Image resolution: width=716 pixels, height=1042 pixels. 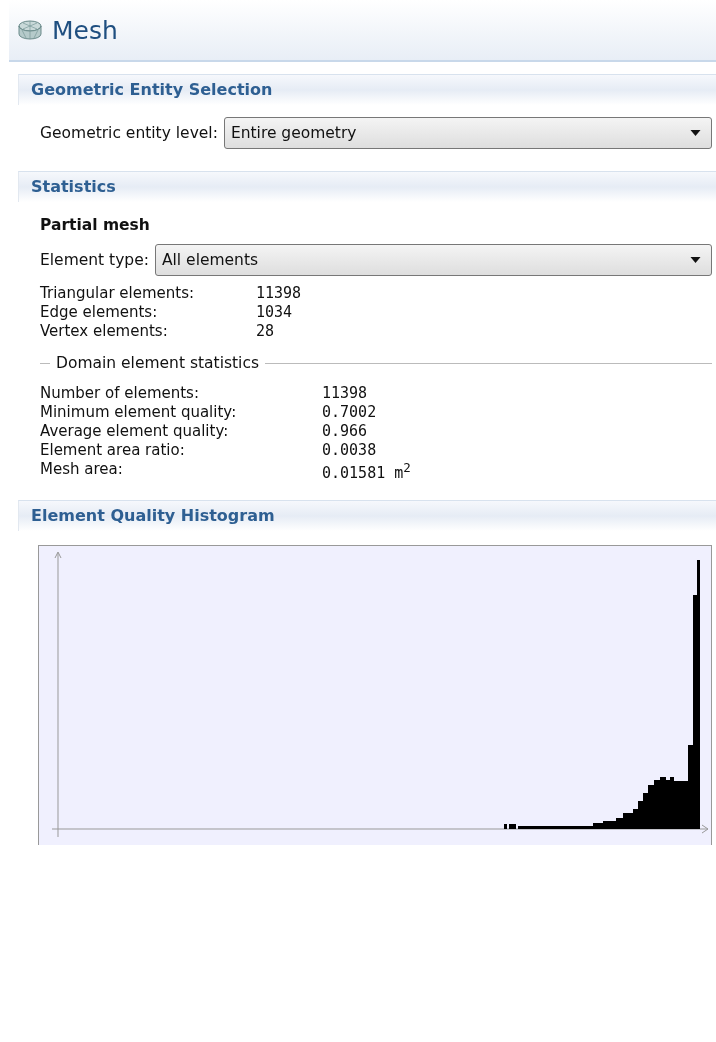 What do you see at coordinates (367, 515) in the screenshot?
I see `section-header: Element Quality Histogram` at bounding box center [367, 515].